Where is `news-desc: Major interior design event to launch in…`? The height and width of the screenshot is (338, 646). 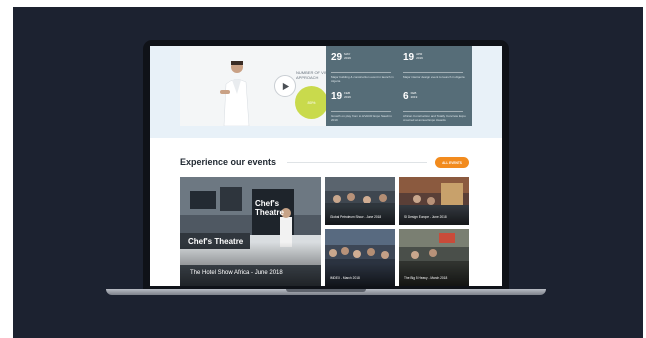
news-desc: Major interior design event to launch in… is located at coordinates (434, 77).